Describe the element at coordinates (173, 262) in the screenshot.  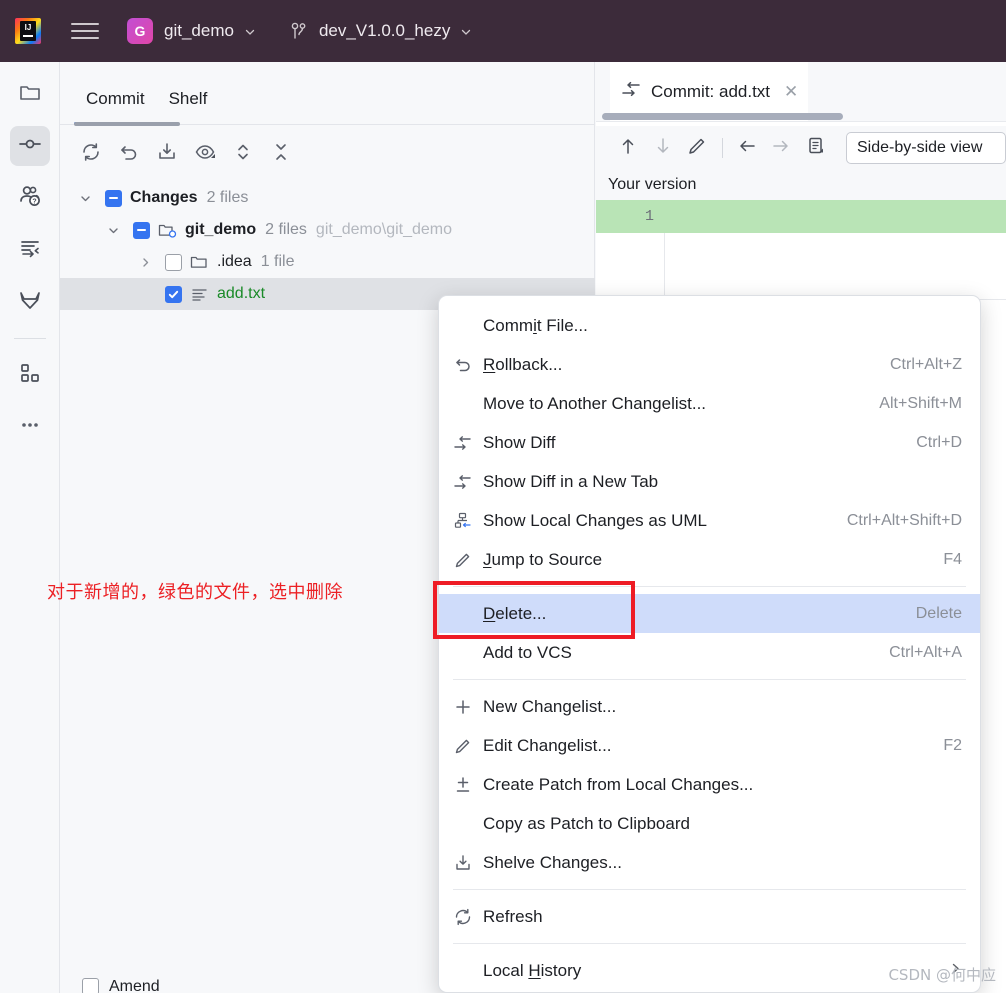
I see `folder-checkbox` at that location.